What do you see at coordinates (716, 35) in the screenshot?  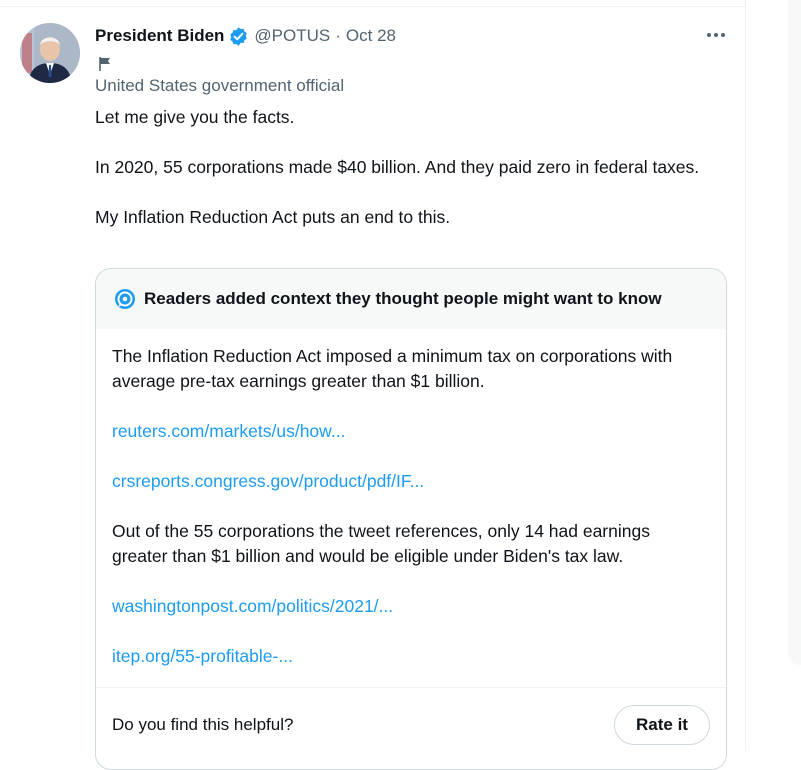 I see `more-icon` at bounding box center [716, 35].